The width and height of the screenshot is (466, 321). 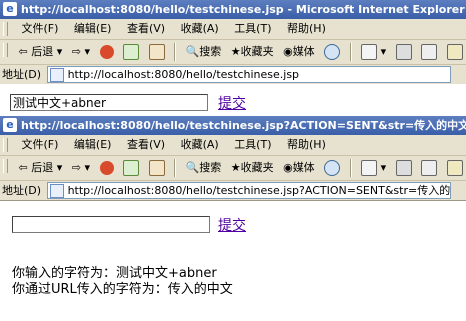 I want to click on home-icon, so click(x=156, y=168).